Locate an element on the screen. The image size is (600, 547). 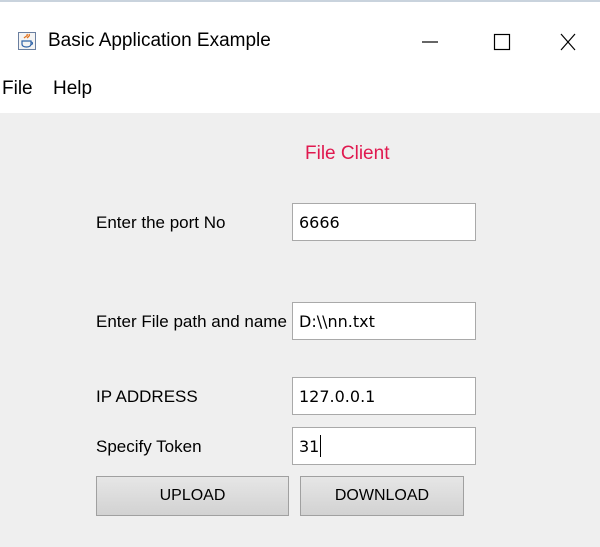
port-label: Enter the port No is located at coordinates (161, 222).